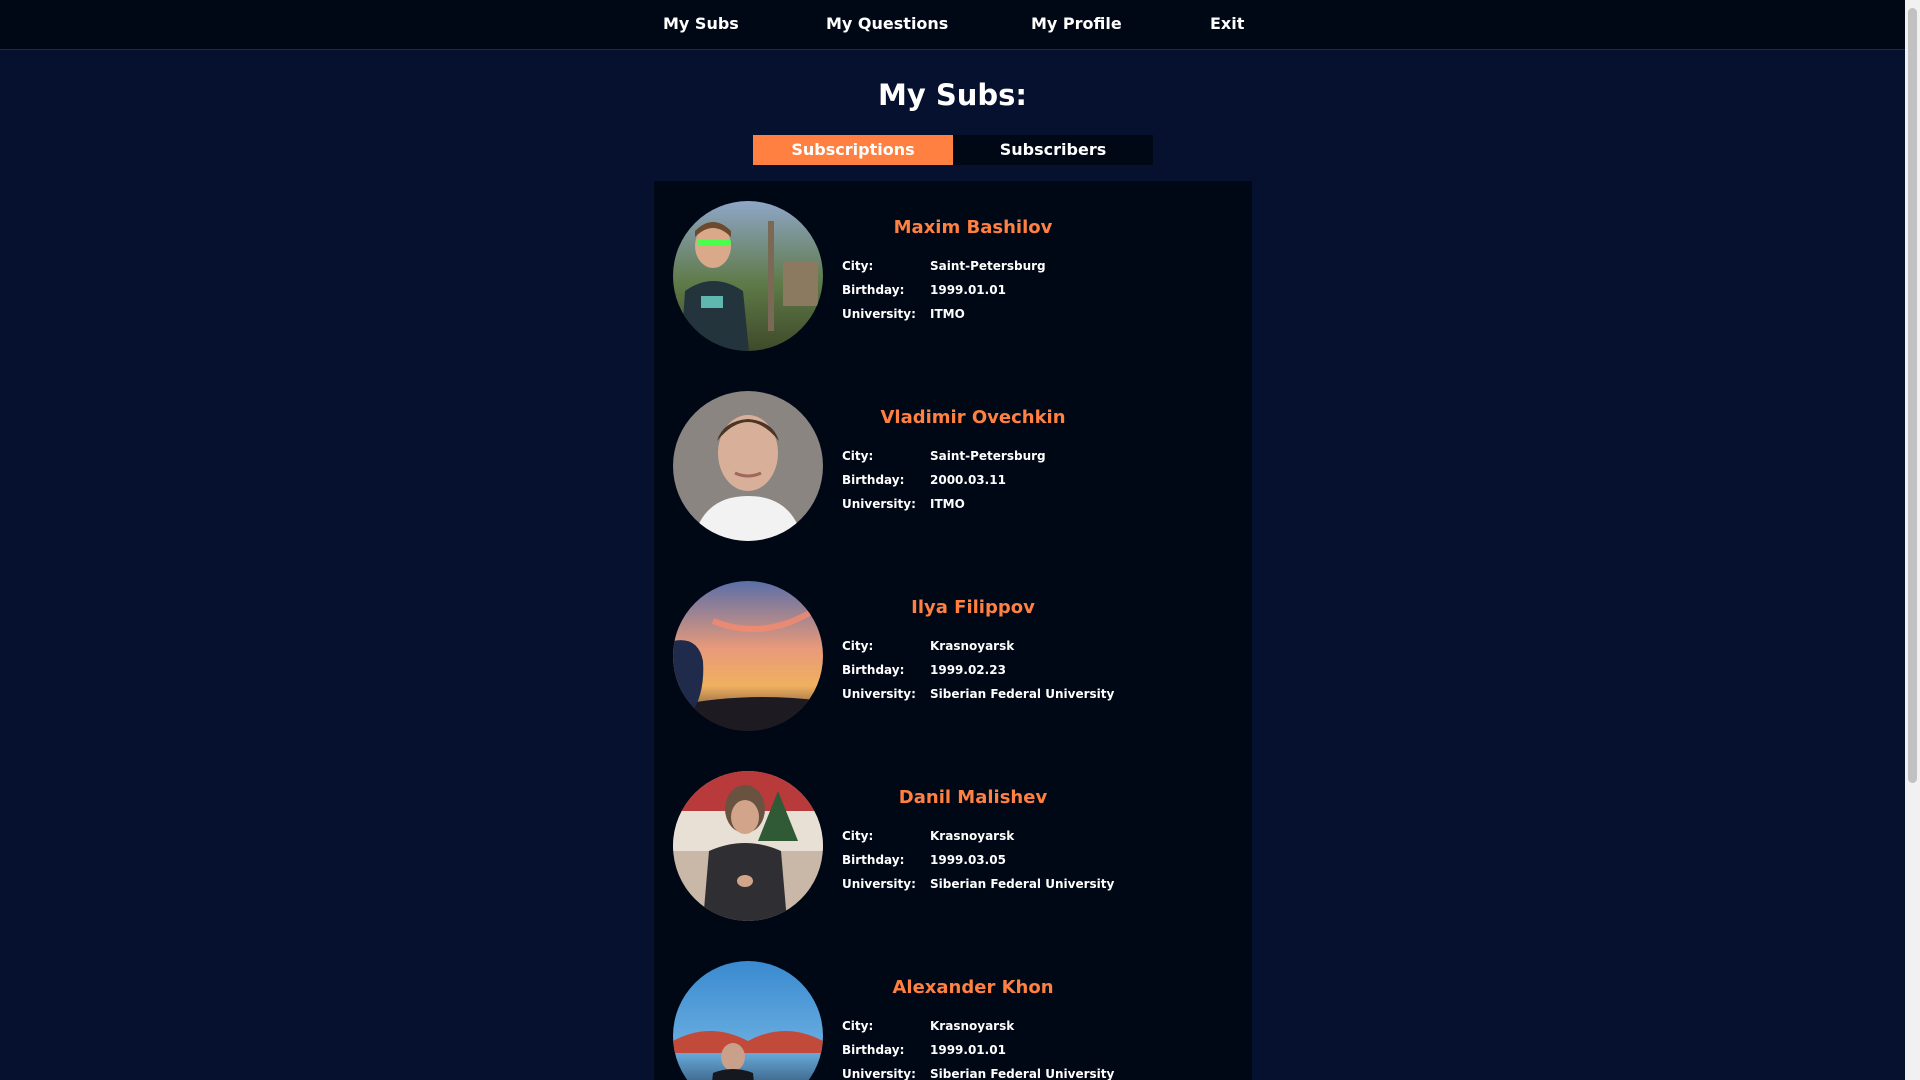 This screenshot has height=1080, width=1920. Describe the element at coordinates (701, 23) in the screenshot. I see `nav-my-subs: My Subs` at that location.